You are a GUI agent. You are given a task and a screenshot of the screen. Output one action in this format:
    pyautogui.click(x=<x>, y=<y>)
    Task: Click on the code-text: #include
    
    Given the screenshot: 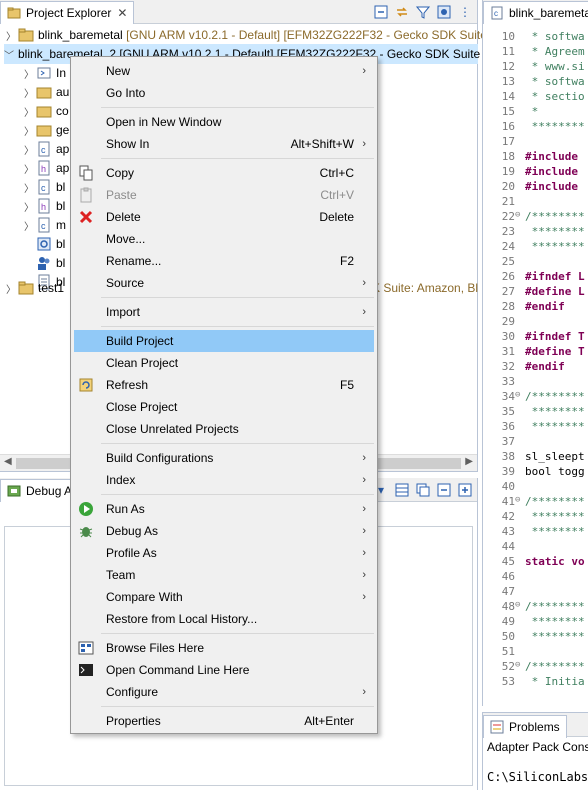 What is the action you would take?
    pyautogui.click(x=551, y=156)
    